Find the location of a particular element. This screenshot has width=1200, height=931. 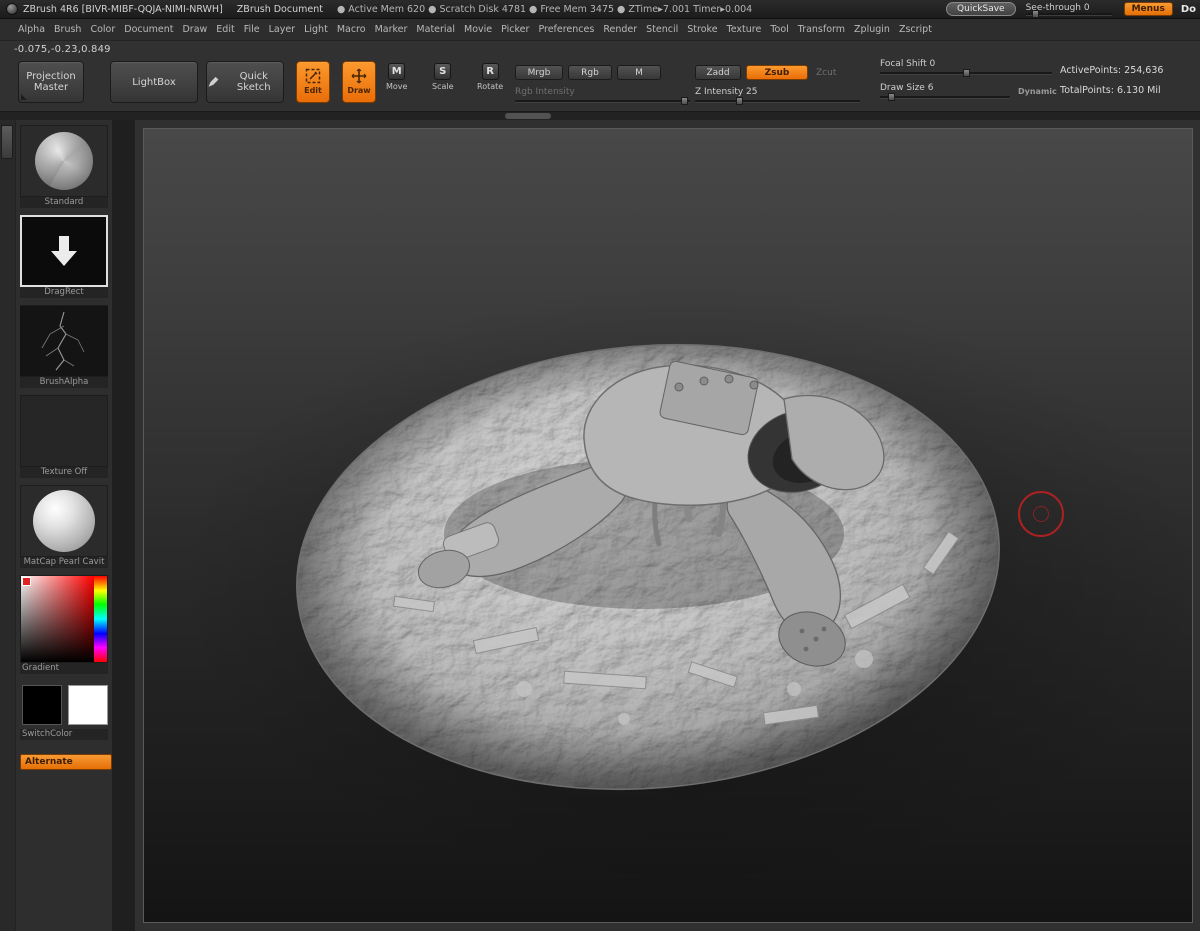

menu-item-tool: Tool is located at coordinates (779, 29).